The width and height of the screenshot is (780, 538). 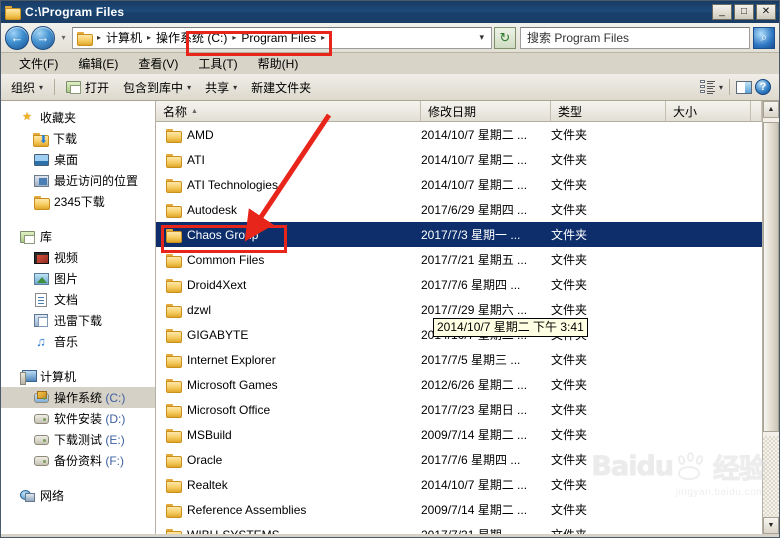 I want to click on breadcrumb-item-computer: 计算机, so click(x=124, y=37).